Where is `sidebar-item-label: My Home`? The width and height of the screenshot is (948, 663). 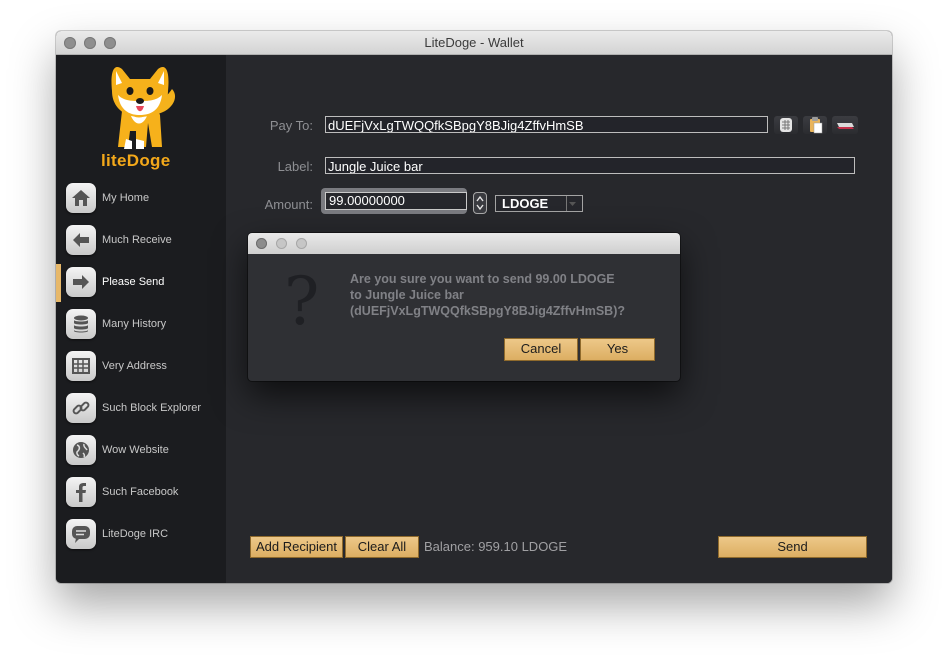 sidebar-item-label: My Home is located at coordinates (126, 198).